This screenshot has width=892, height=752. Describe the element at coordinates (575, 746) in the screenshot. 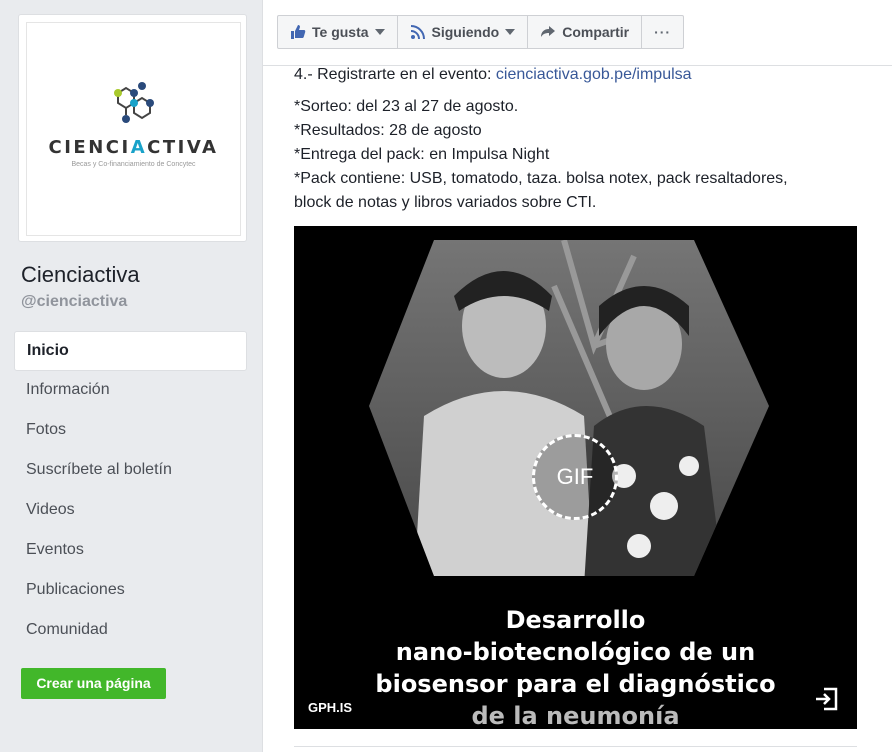

I see `post-footer-divider` at that location.